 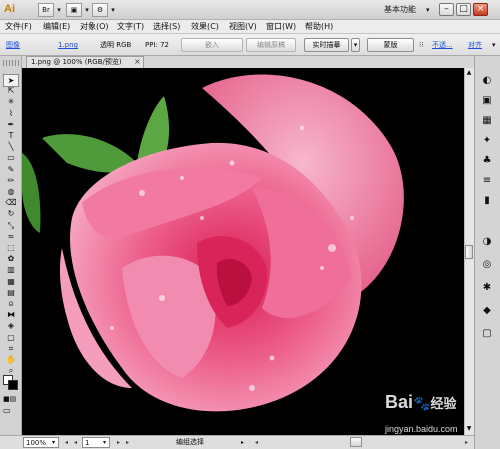 I want to click on color-mode-label: 透明 RGB, so click(x=116, y=45).